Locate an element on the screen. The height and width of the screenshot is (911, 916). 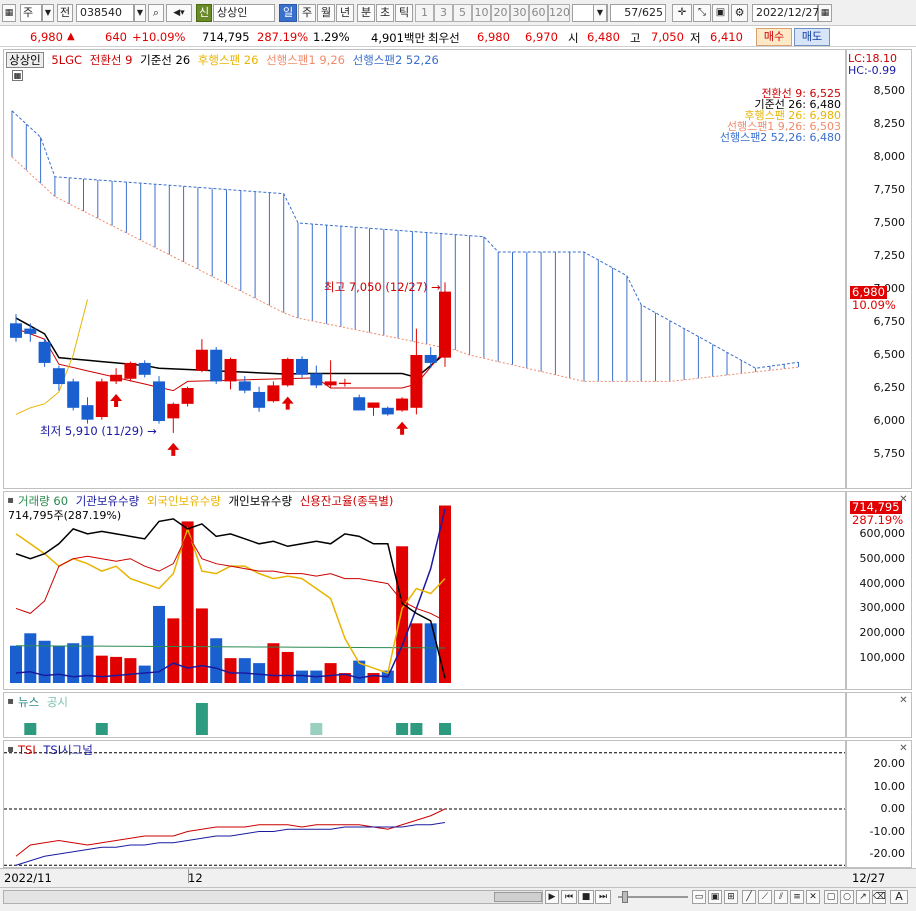
tsi-legend: TSI TSI시그널 is located at coordinates (55, 750).